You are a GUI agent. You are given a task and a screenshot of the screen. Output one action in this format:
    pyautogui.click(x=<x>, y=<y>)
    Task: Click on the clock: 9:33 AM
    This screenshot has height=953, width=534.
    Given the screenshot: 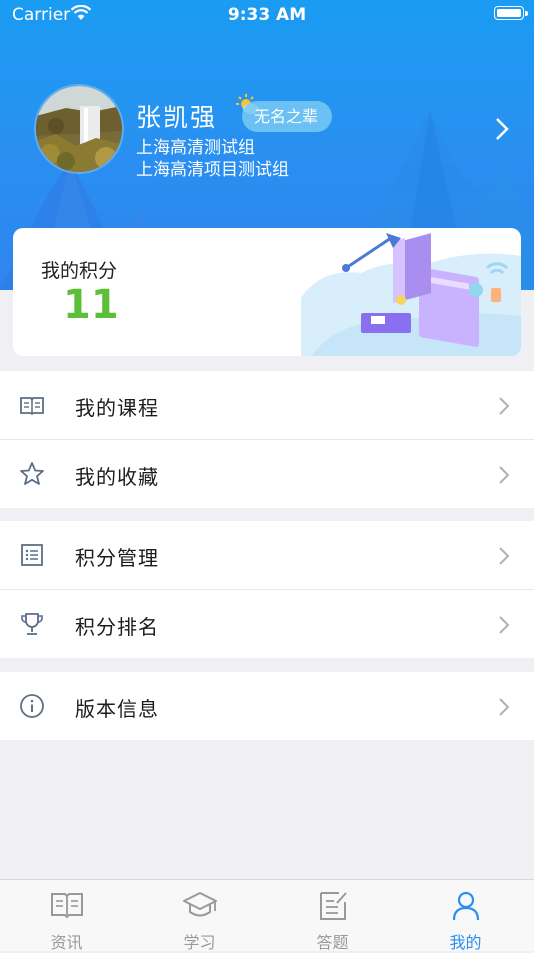 What is the action you would take?
    pyautogui.click(x=267, y=15)
    